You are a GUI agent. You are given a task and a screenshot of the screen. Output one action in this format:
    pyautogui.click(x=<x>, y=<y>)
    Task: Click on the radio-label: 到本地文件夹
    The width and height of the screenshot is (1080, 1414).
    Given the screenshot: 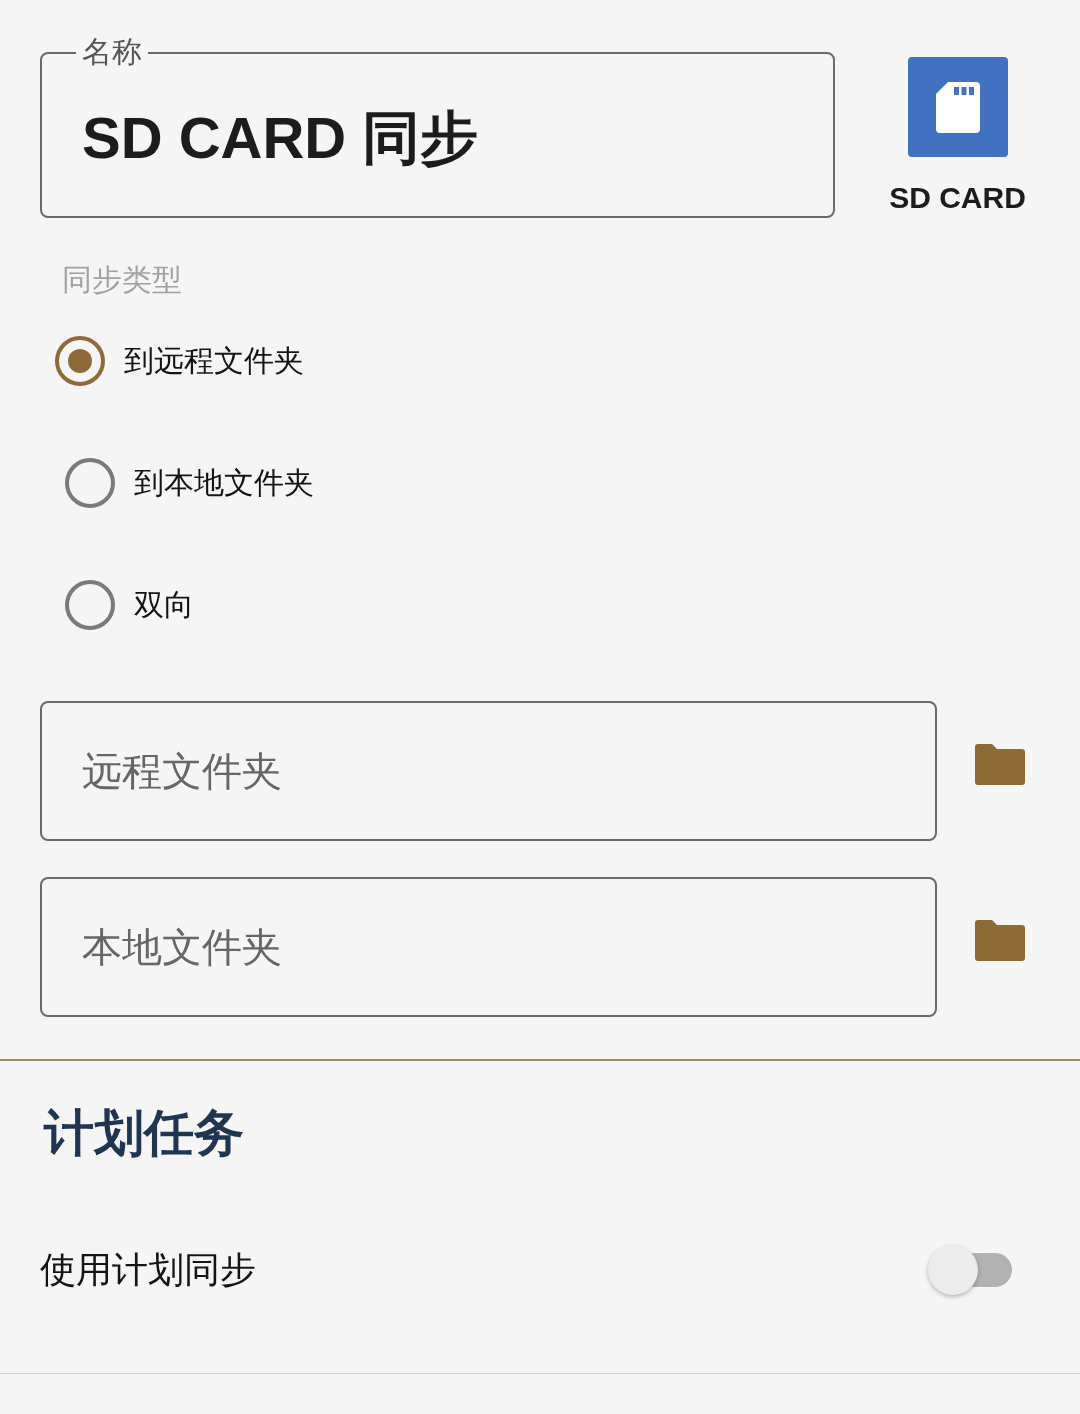 What is the action you would take?
    pyautogui.click(x=224, y=483)
    